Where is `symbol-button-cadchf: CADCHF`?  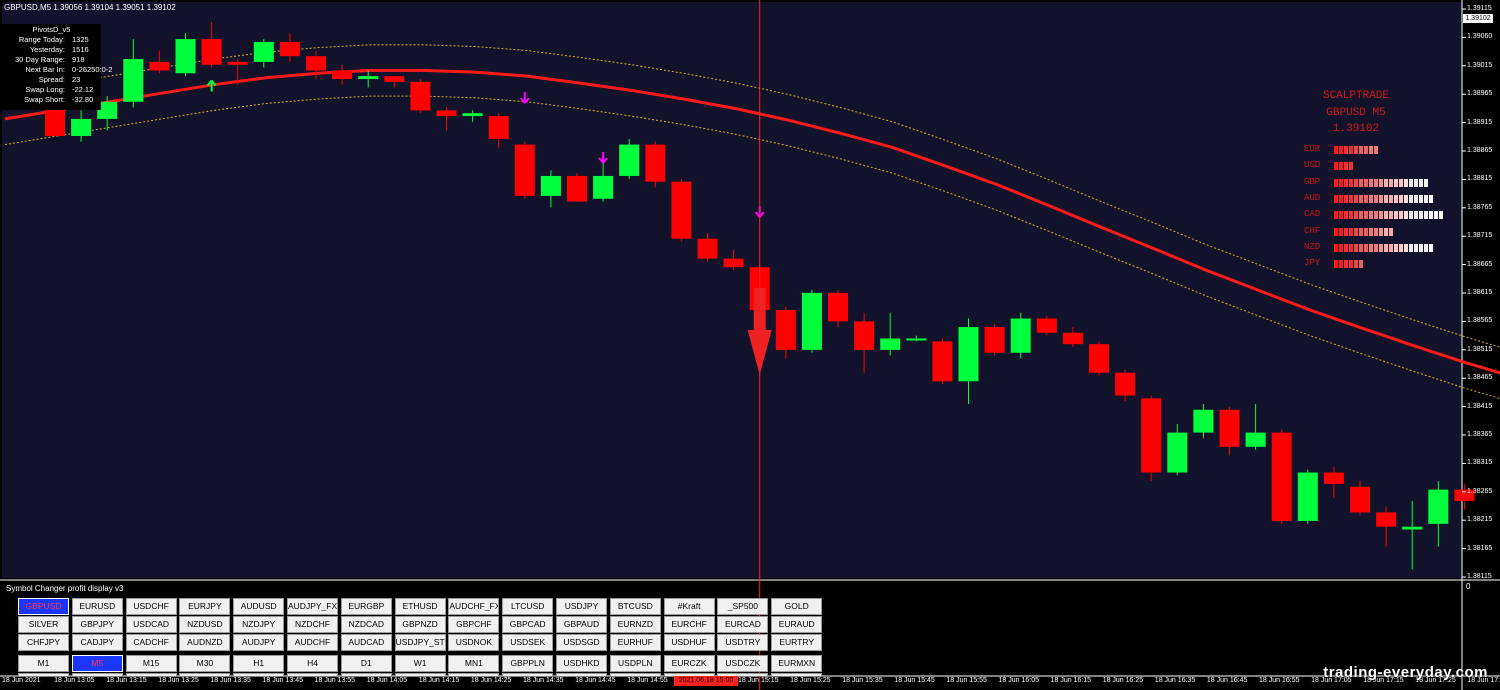 symbol-button-cadchf: CADCHF is located at coordinates (151, 642).